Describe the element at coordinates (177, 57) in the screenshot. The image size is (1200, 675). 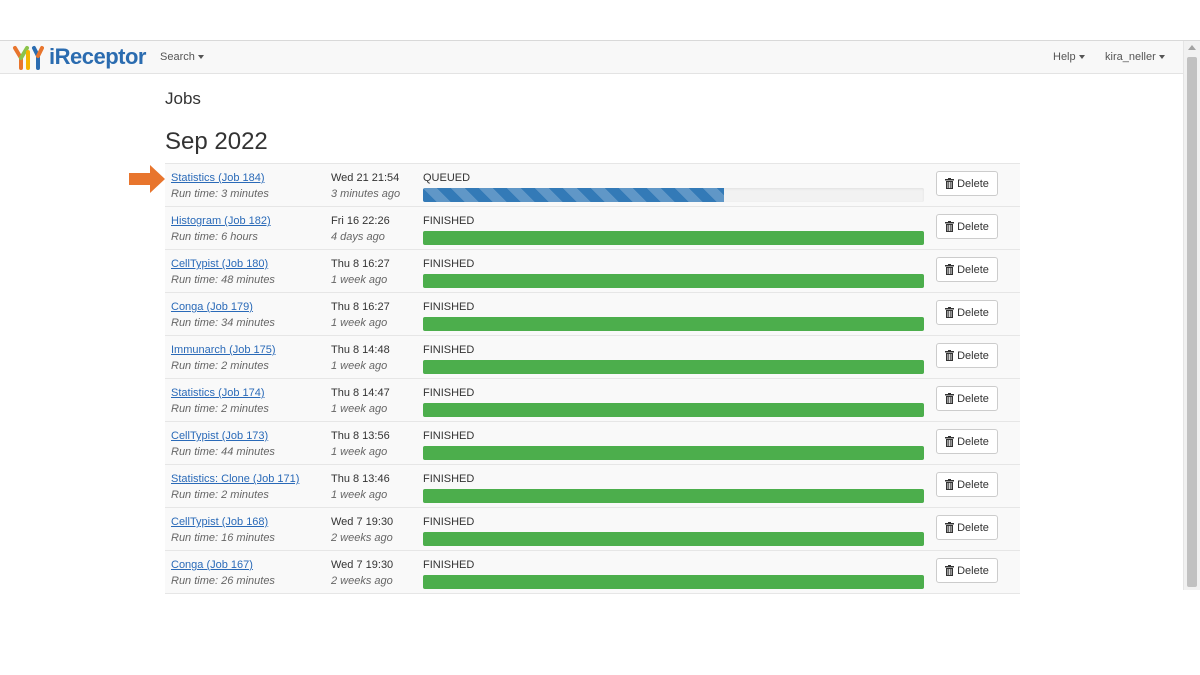
I see `search-menu-label: Search` at that location.